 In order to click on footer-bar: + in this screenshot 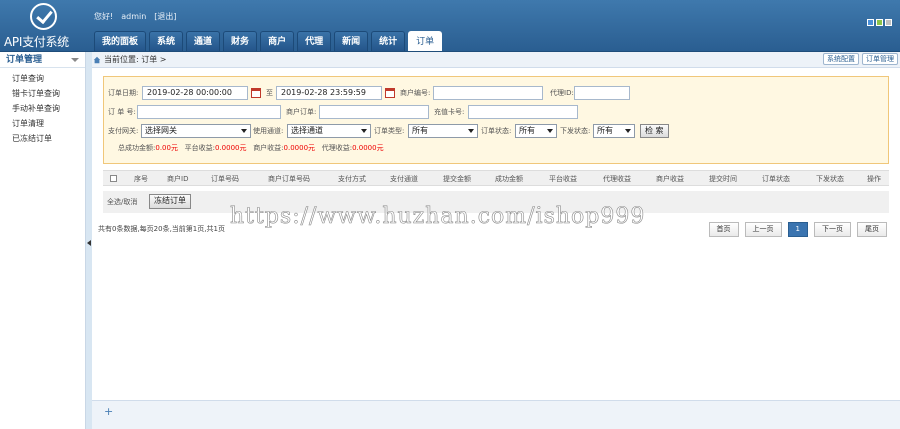, I will do `click(496, 414)`.